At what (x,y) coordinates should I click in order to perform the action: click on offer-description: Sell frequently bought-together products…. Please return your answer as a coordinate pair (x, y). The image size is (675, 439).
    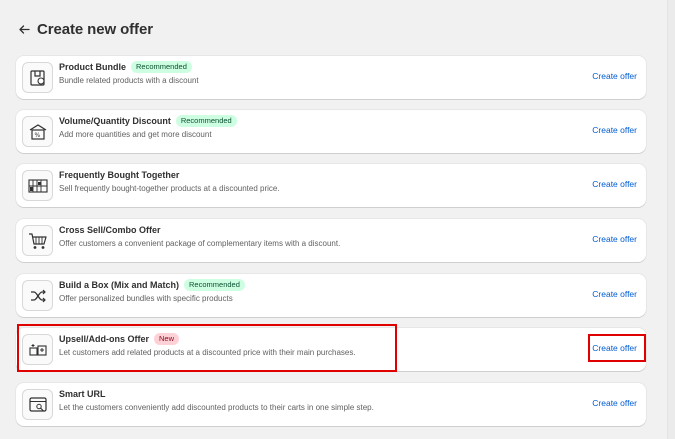
    Looking at the image, I should click on (169, 188).